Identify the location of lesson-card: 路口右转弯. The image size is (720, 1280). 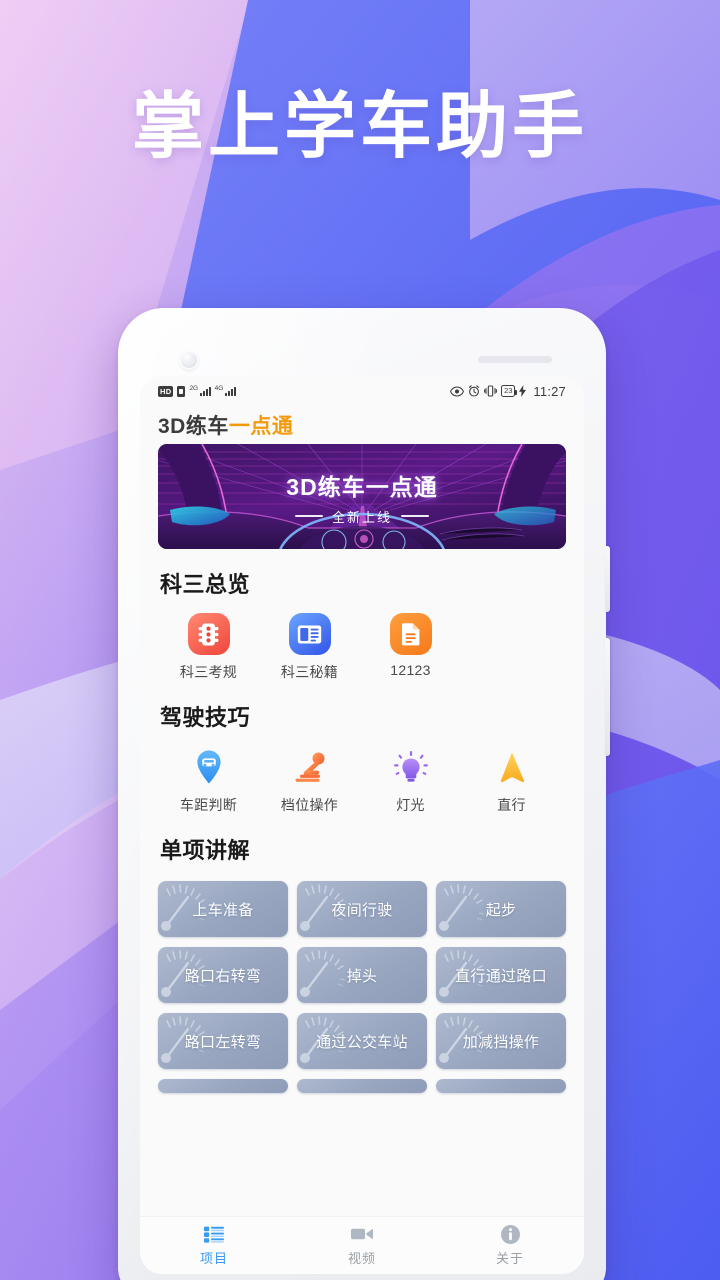
(223, 975).